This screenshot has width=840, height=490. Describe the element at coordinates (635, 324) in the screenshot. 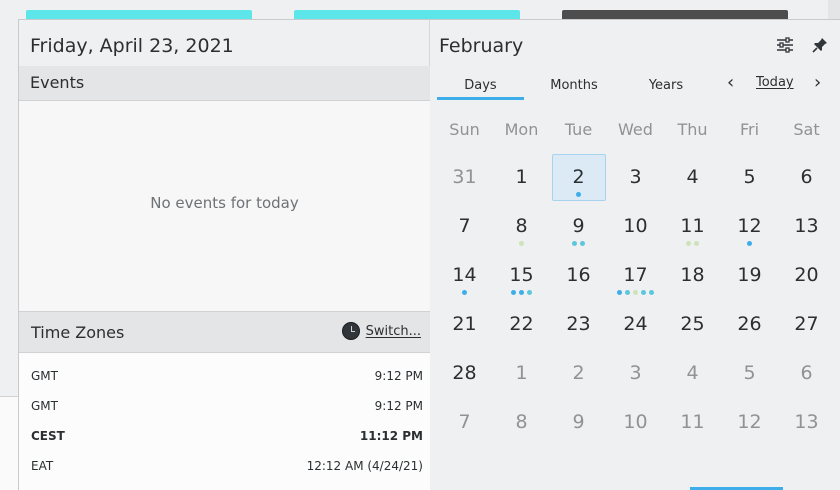

I see `day-cell: 24` at that location.